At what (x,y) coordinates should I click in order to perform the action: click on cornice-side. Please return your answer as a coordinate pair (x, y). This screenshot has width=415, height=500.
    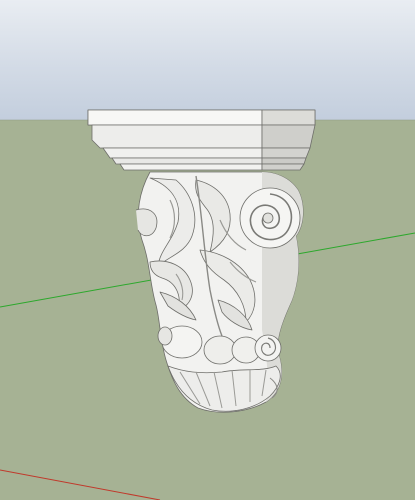
    Looking at the image, I should click on (288, 136).